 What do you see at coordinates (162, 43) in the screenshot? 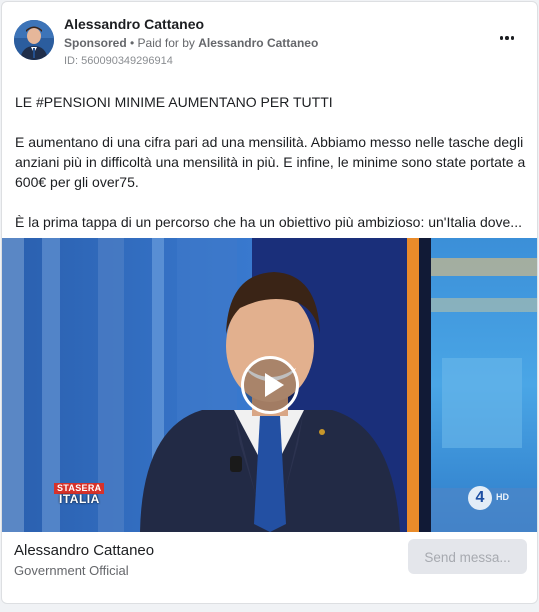
I see `paid-for-prefix: • Paid for by` at bounding box center [162, 43].